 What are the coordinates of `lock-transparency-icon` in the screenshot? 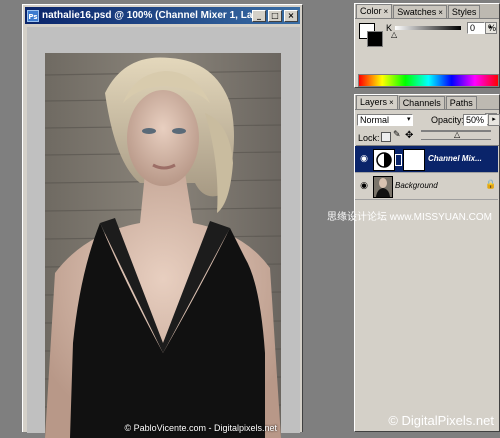 It's located at (386, 137).